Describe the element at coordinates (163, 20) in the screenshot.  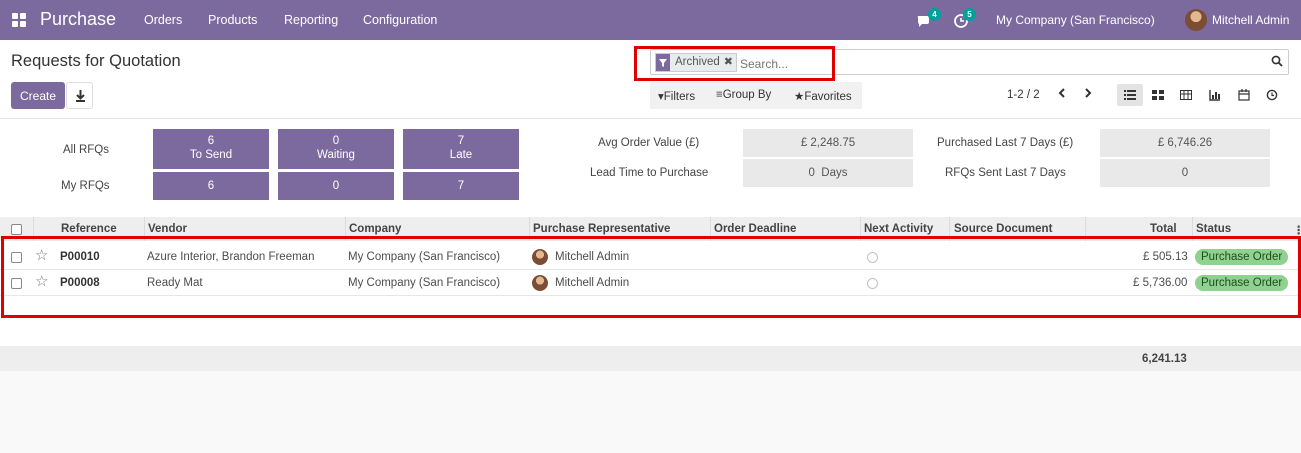
I see `menu-orders: Orders` at that location.